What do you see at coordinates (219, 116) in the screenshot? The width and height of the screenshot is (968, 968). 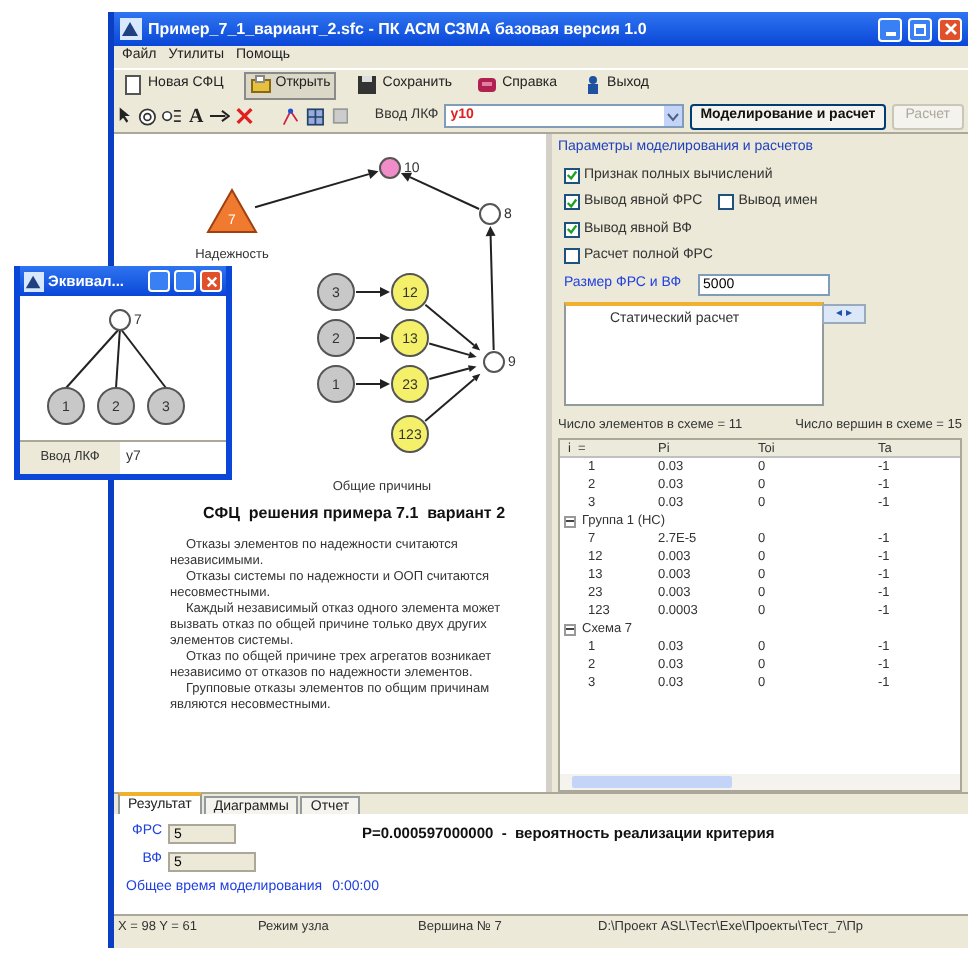 I see `arrow-icon` at bounding box center [219, 116].